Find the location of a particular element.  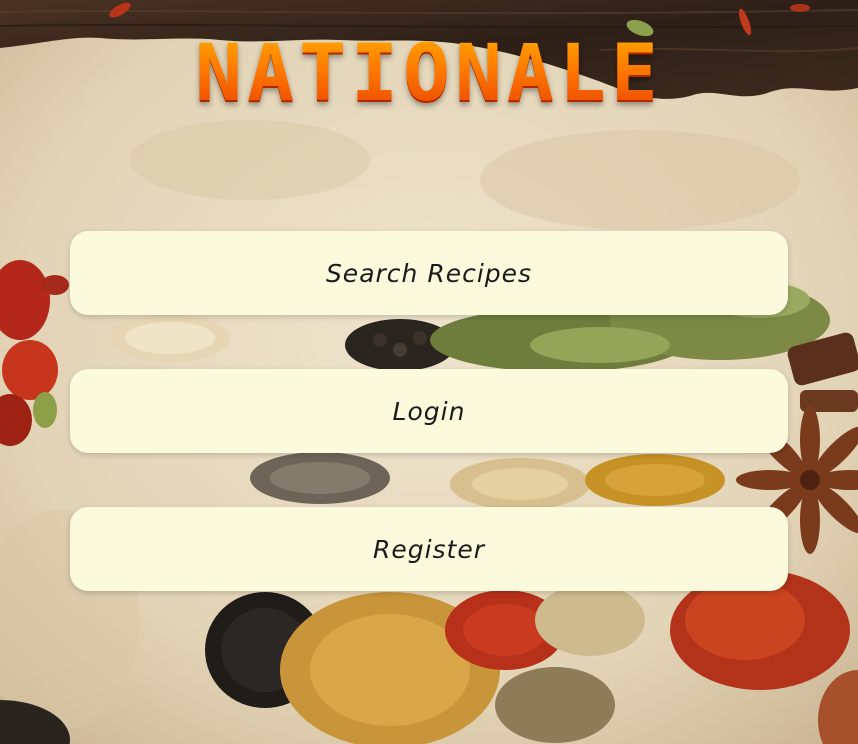

search-recipes-button: Search Recipes is located at coordinates (429, 273).